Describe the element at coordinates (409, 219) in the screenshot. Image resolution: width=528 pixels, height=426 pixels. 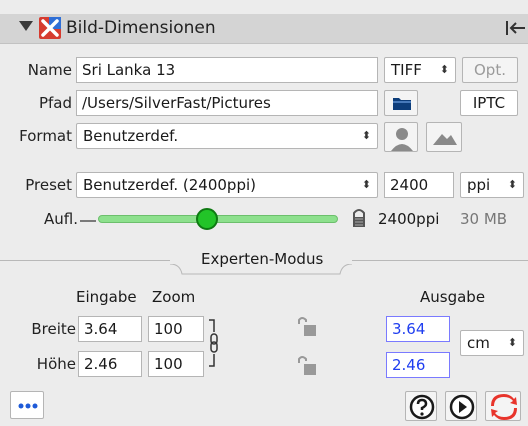
I see `resolution-value: 2400ppi` at that location.